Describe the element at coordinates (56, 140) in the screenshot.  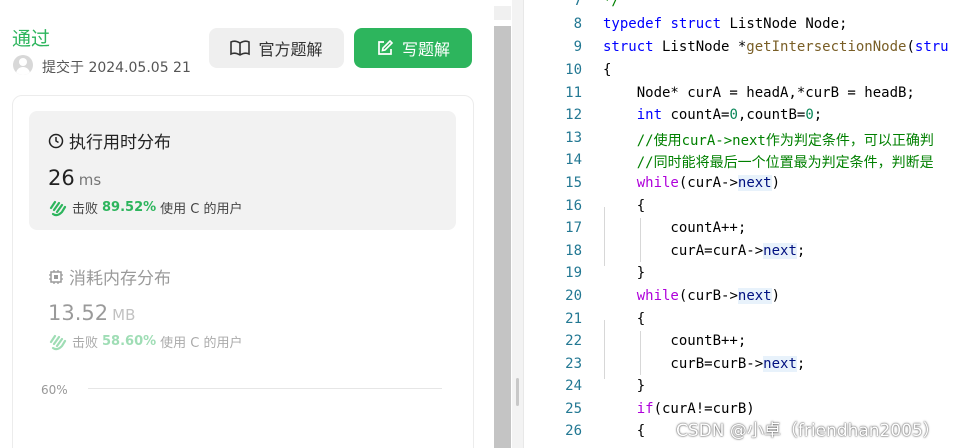
I see `clock-icon` at that location.